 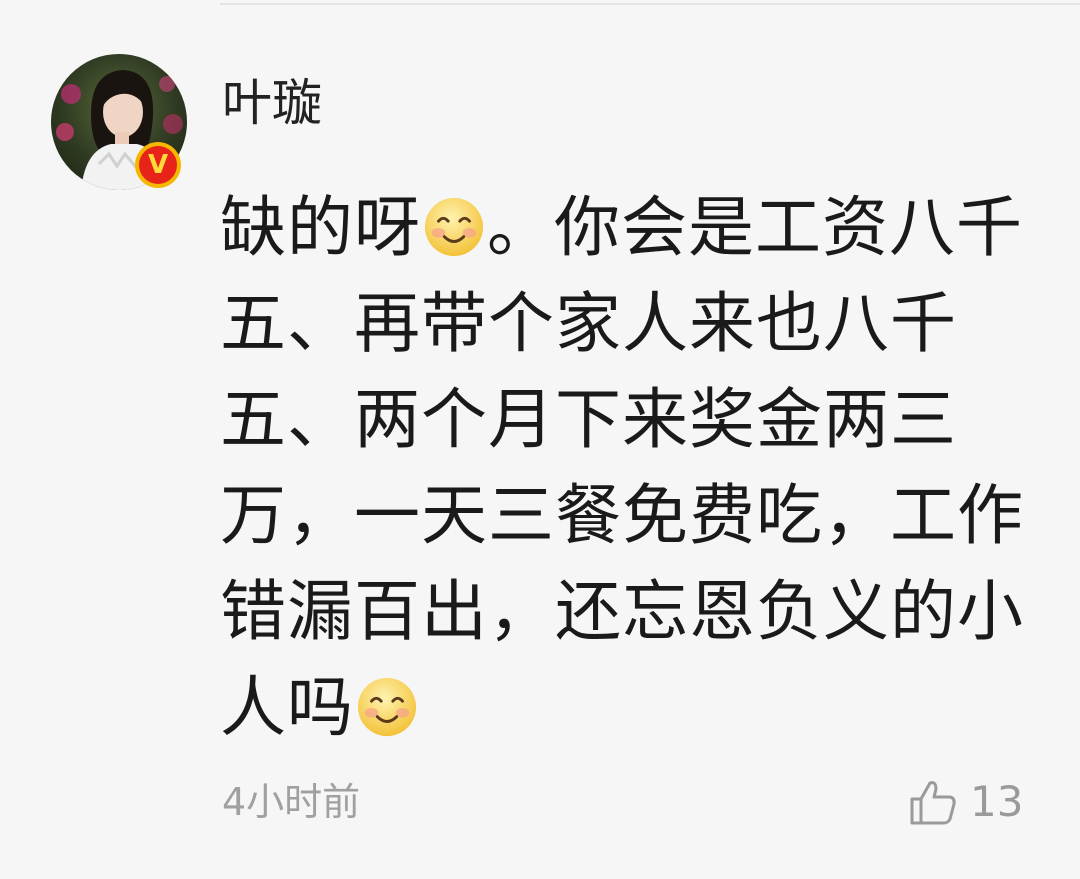 I want to click on thumbs-up-icon, so click(x=933, y=803).